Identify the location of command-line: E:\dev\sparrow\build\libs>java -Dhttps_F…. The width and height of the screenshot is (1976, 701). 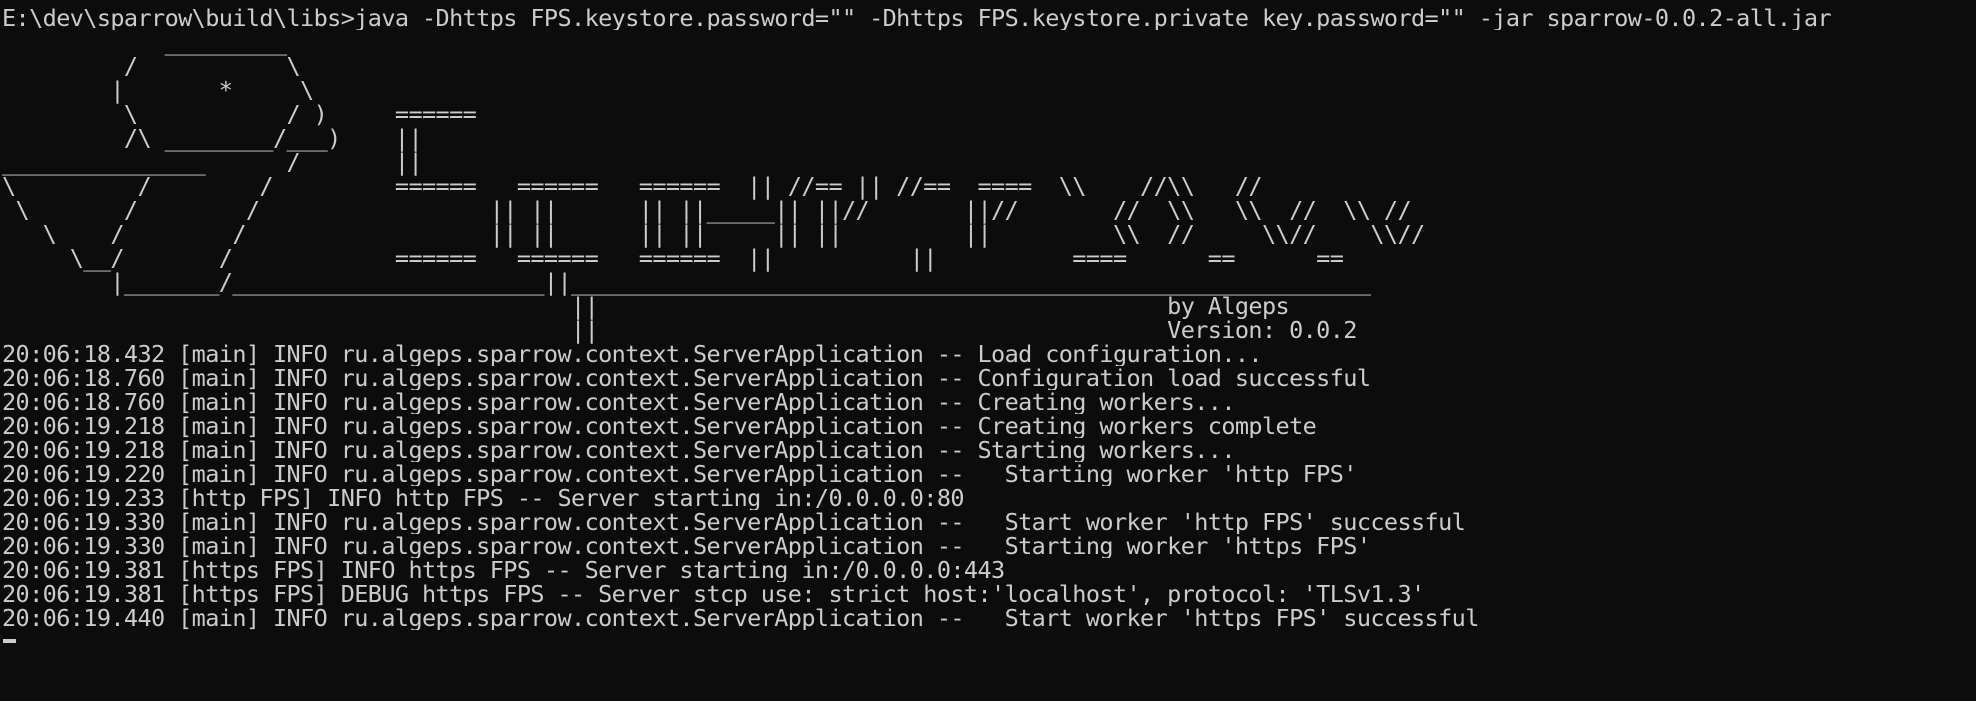
(917, 18).